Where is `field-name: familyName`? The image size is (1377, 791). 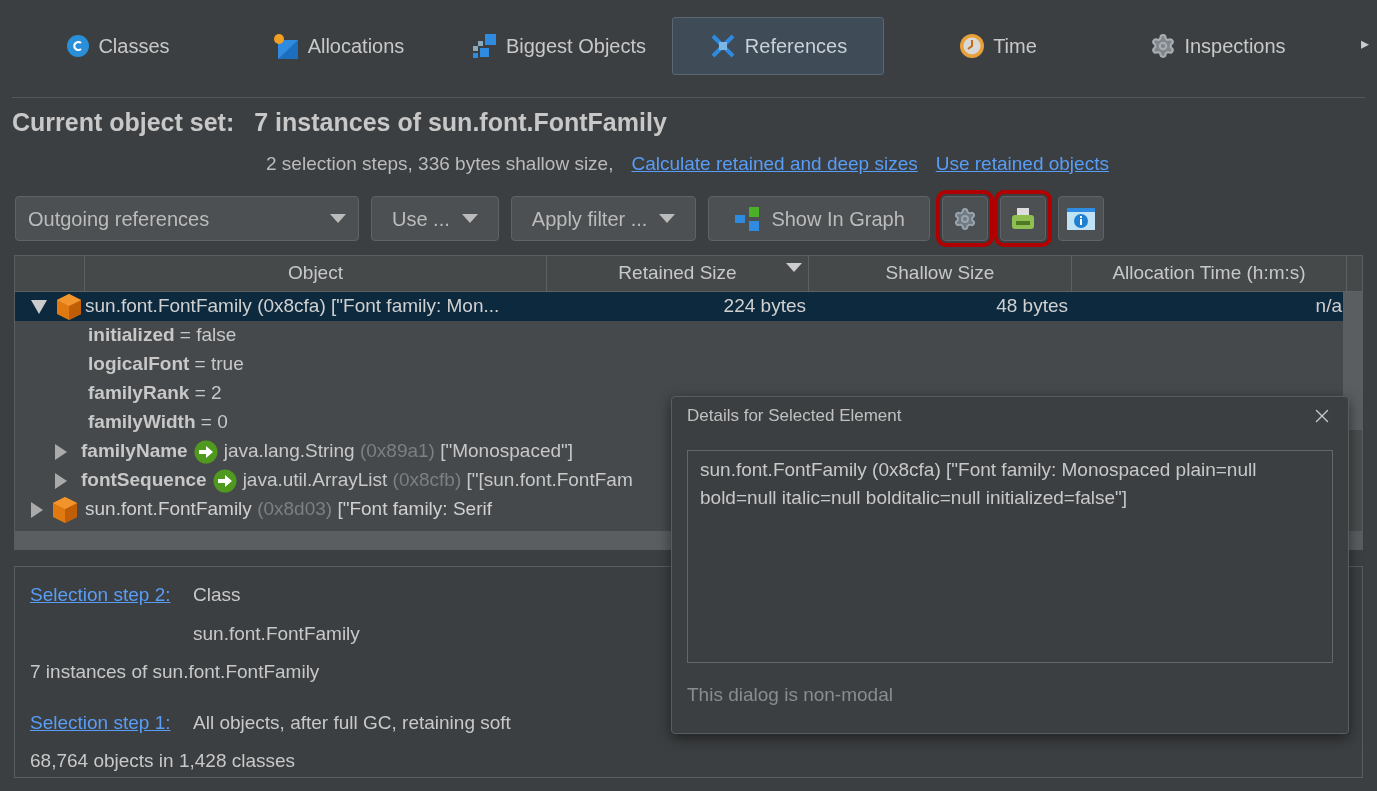
field-name: familyName is located at coordinates (134, 451).